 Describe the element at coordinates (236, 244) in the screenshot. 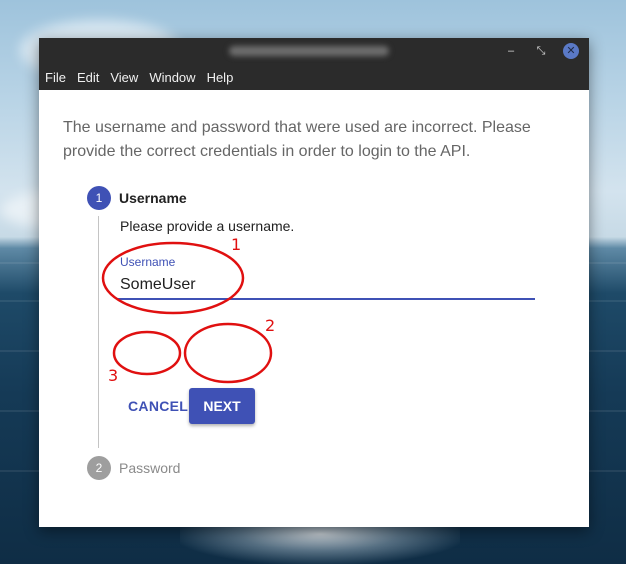

I see `annotation-number-1: 1` at that location.